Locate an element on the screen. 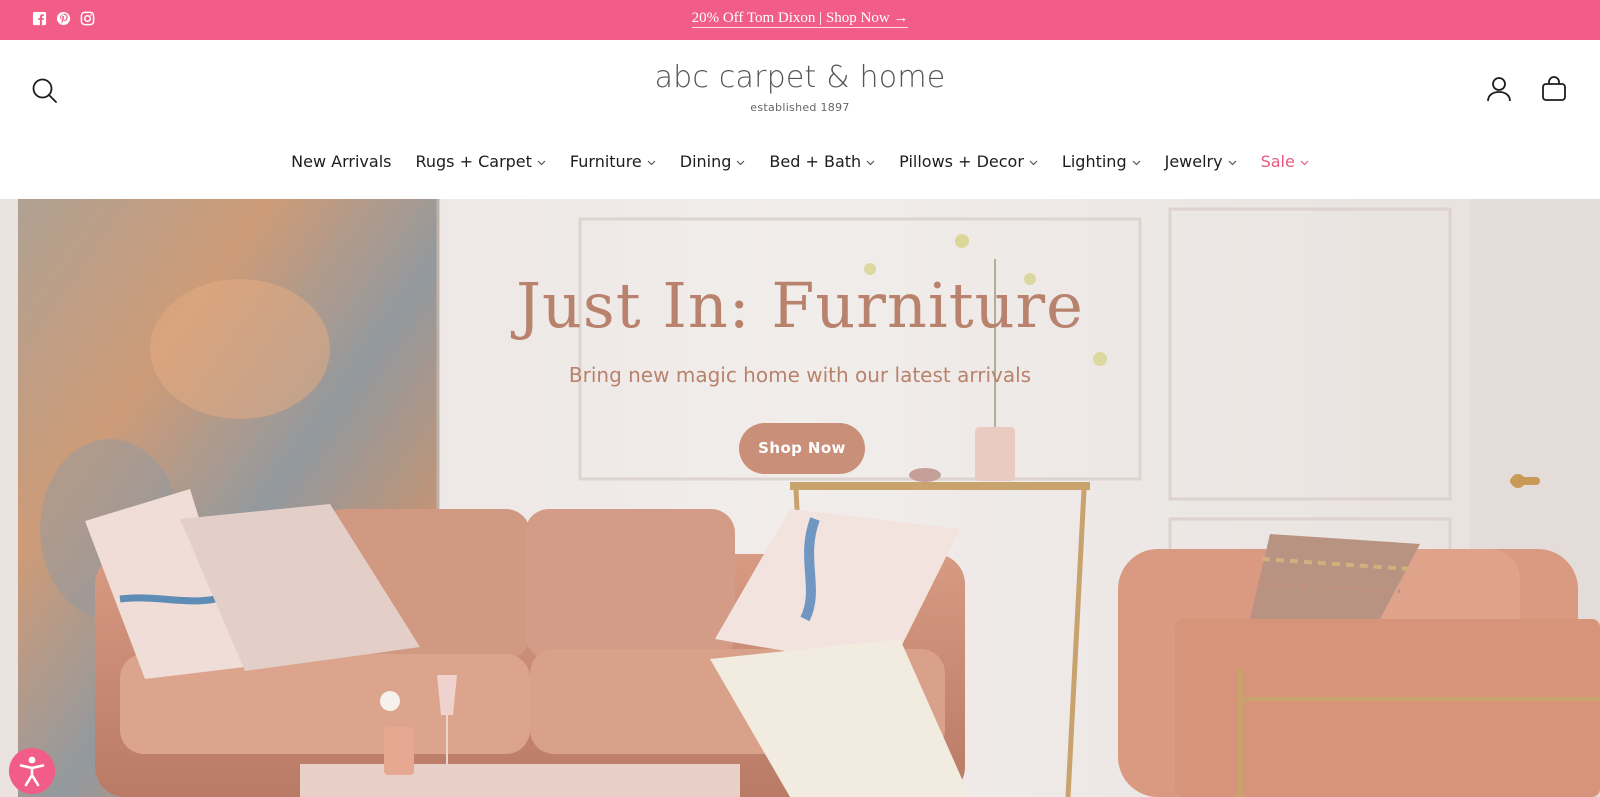  logo-tagline: established 1897 is located at coordinates (800, 107).